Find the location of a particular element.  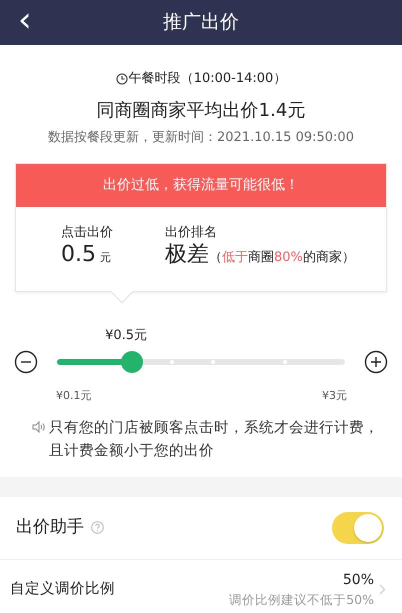

page-title: 推广出价 is located at coordinates (201, 23).